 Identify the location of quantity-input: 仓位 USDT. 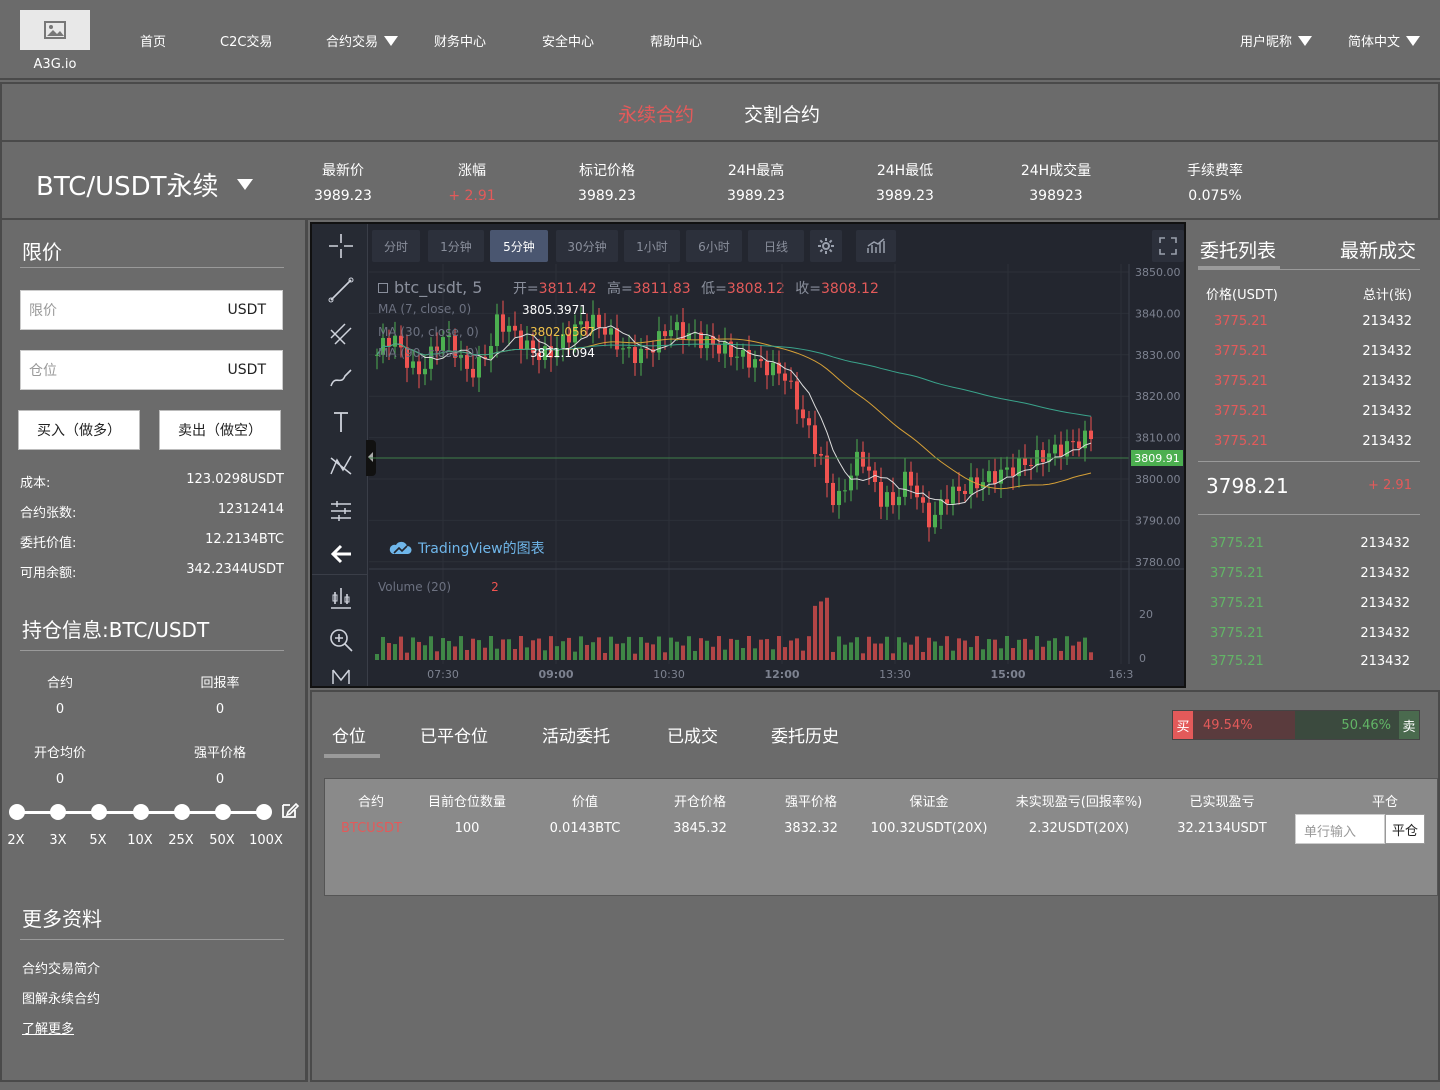
(151, 370).